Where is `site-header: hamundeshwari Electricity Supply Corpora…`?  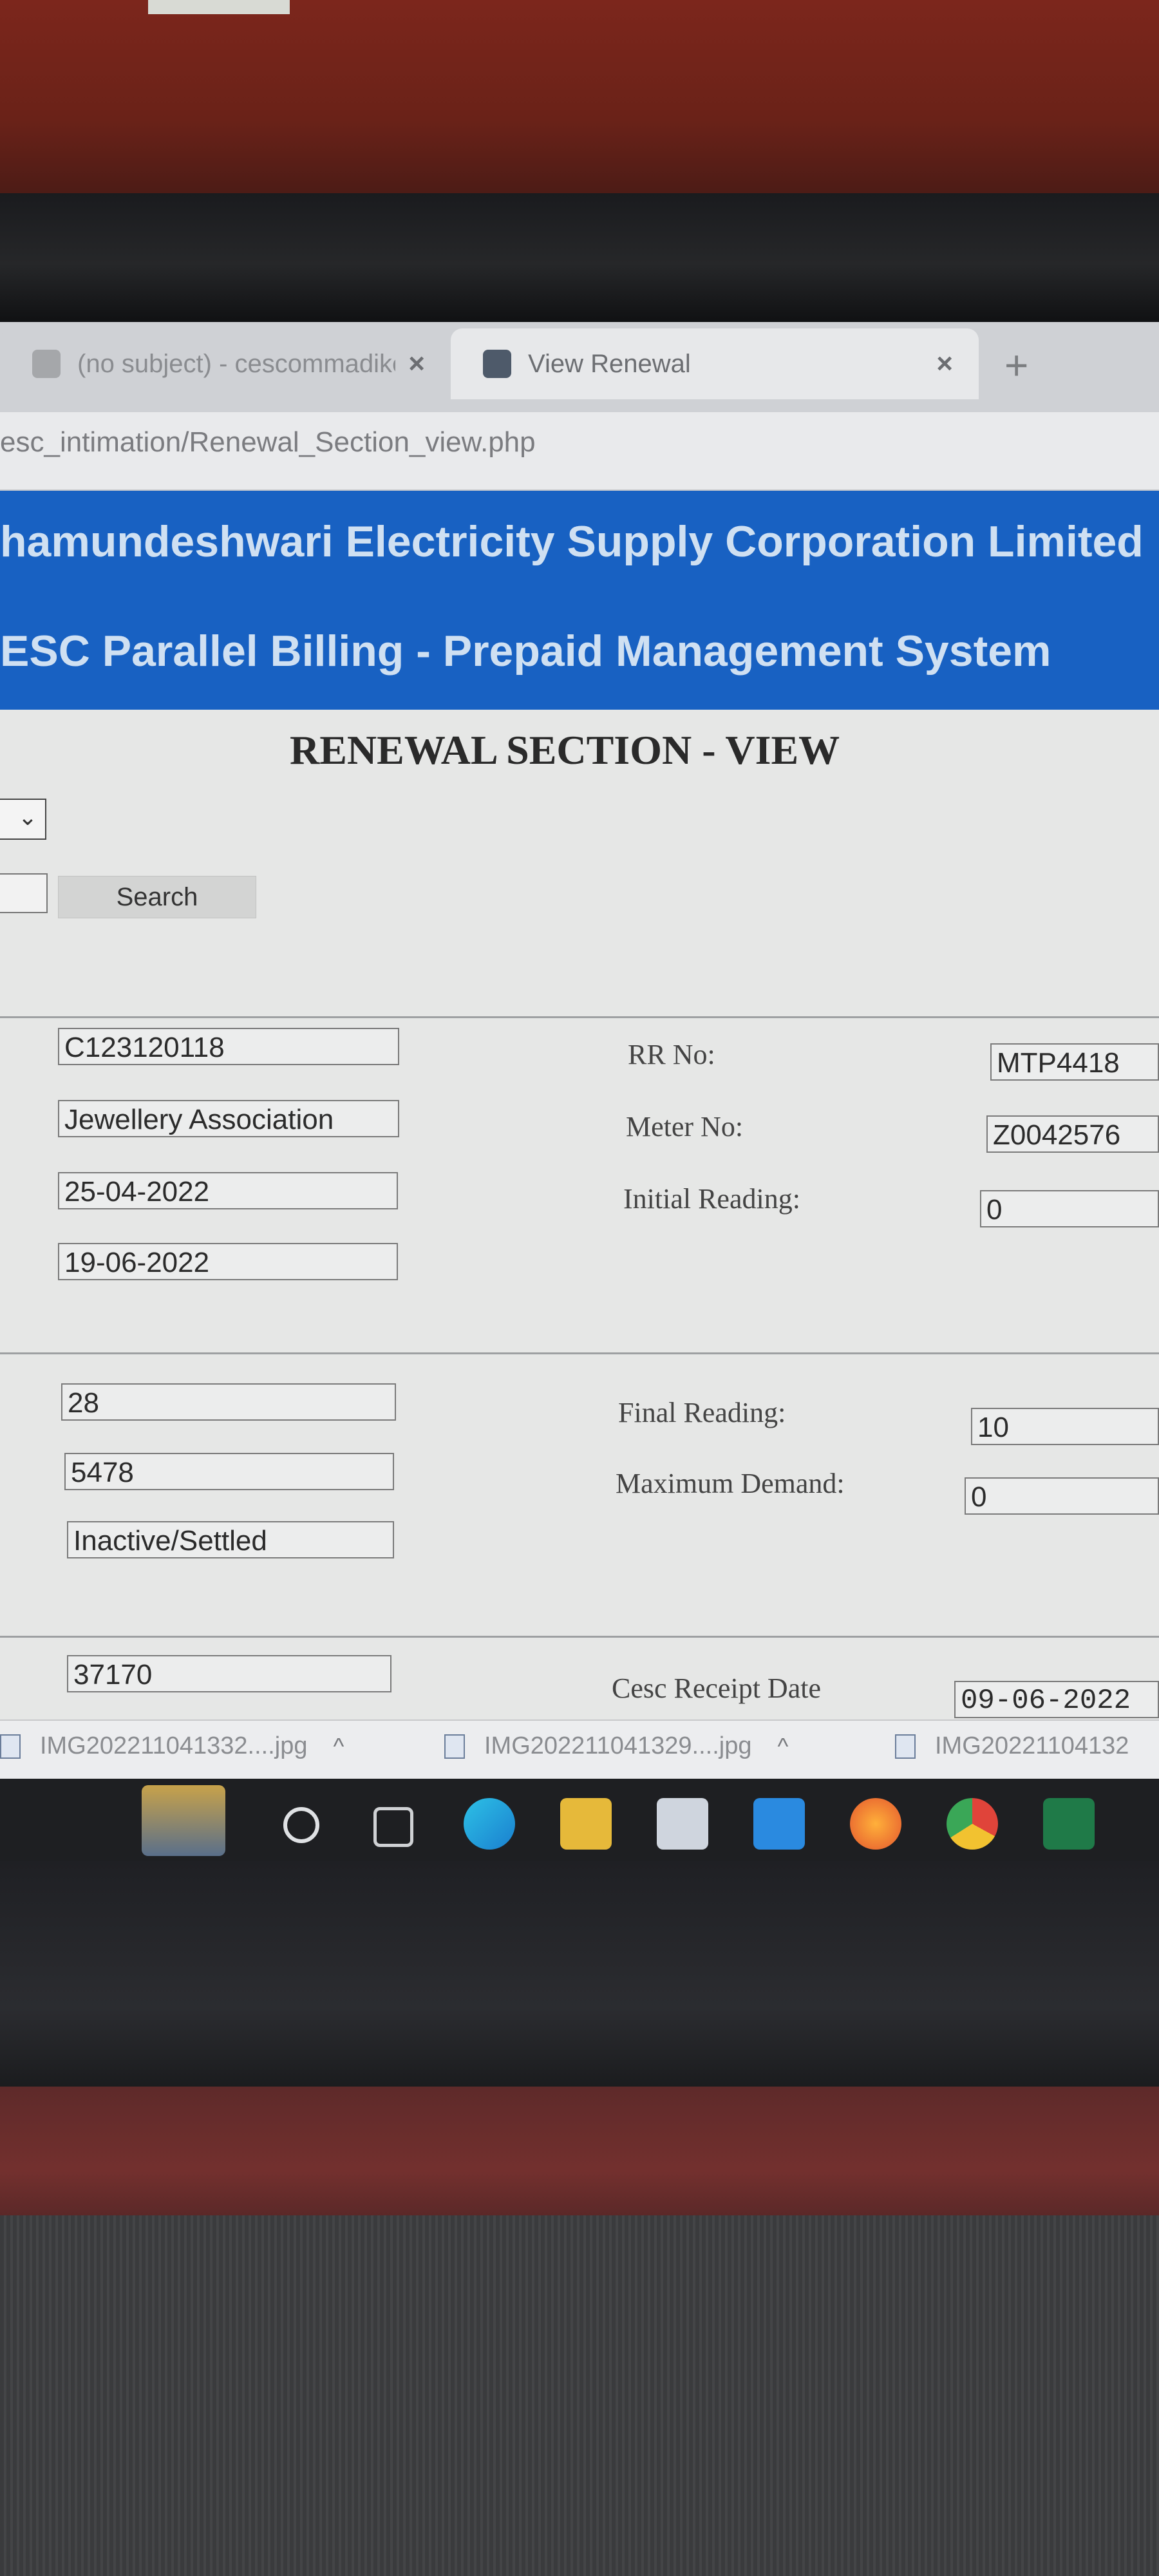
site-header: hamundeshwari Electricity Supply Corpora… is located at coordinates (579, 601).